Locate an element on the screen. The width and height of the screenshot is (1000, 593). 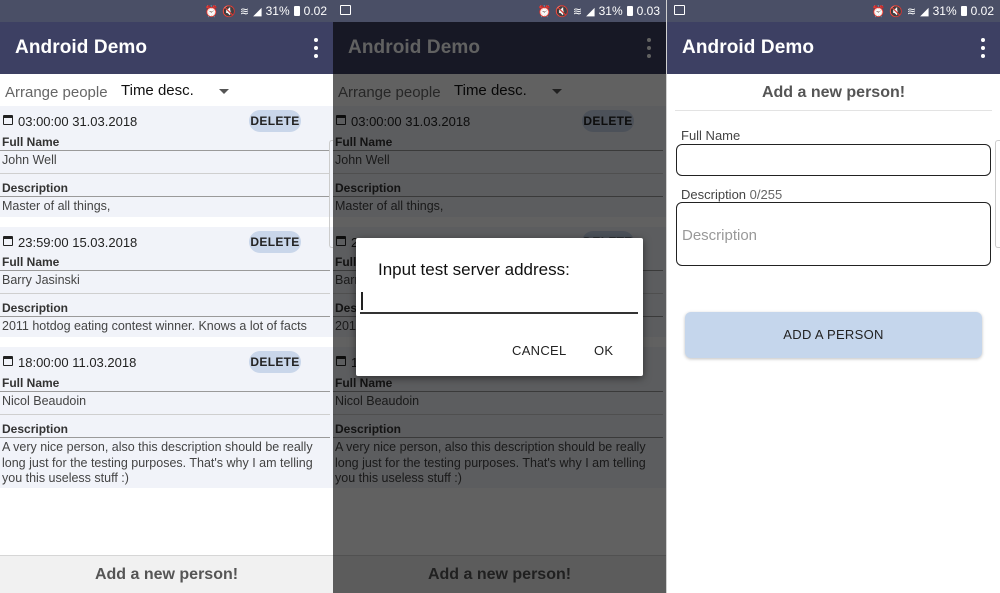
person-datetime: 18:00:00 11.03.2018 is located at coordinates (77, 362).